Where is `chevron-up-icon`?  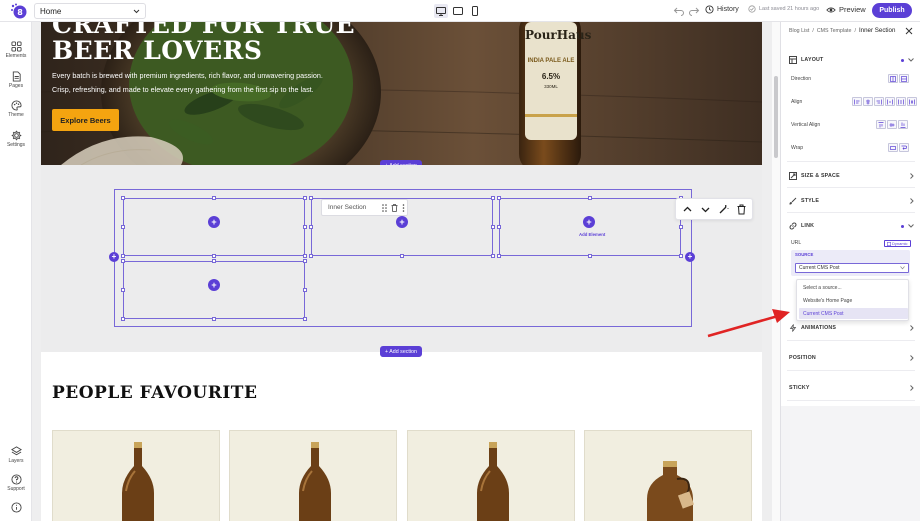 chevron-up-icon is located at coordinates (687, 209).